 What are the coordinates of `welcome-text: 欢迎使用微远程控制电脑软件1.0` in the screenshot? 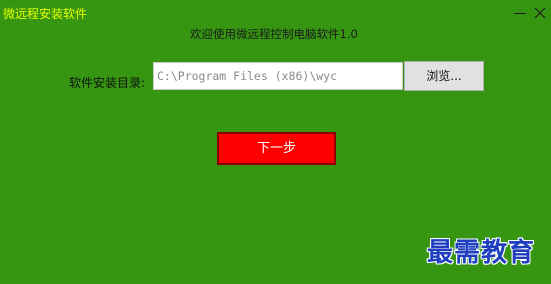 It's located at (274, 34).